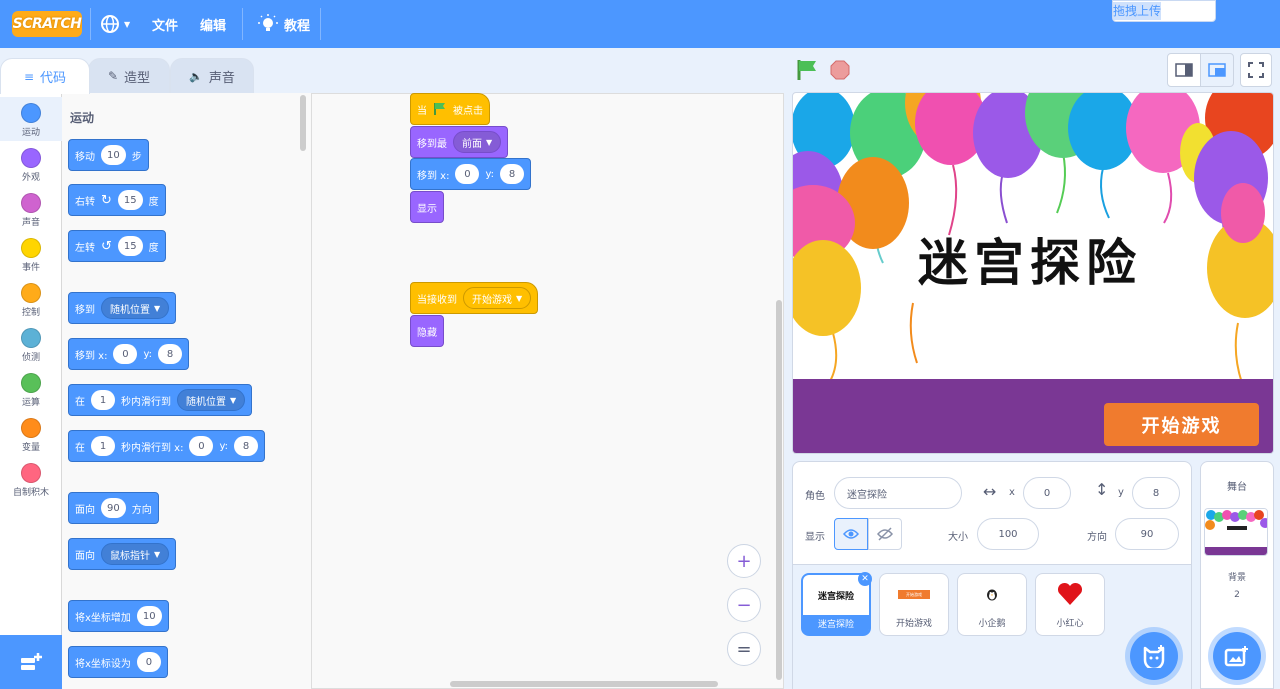  I want to click on sprite-tile-penguin: 小企鹅, so click(992, 604).